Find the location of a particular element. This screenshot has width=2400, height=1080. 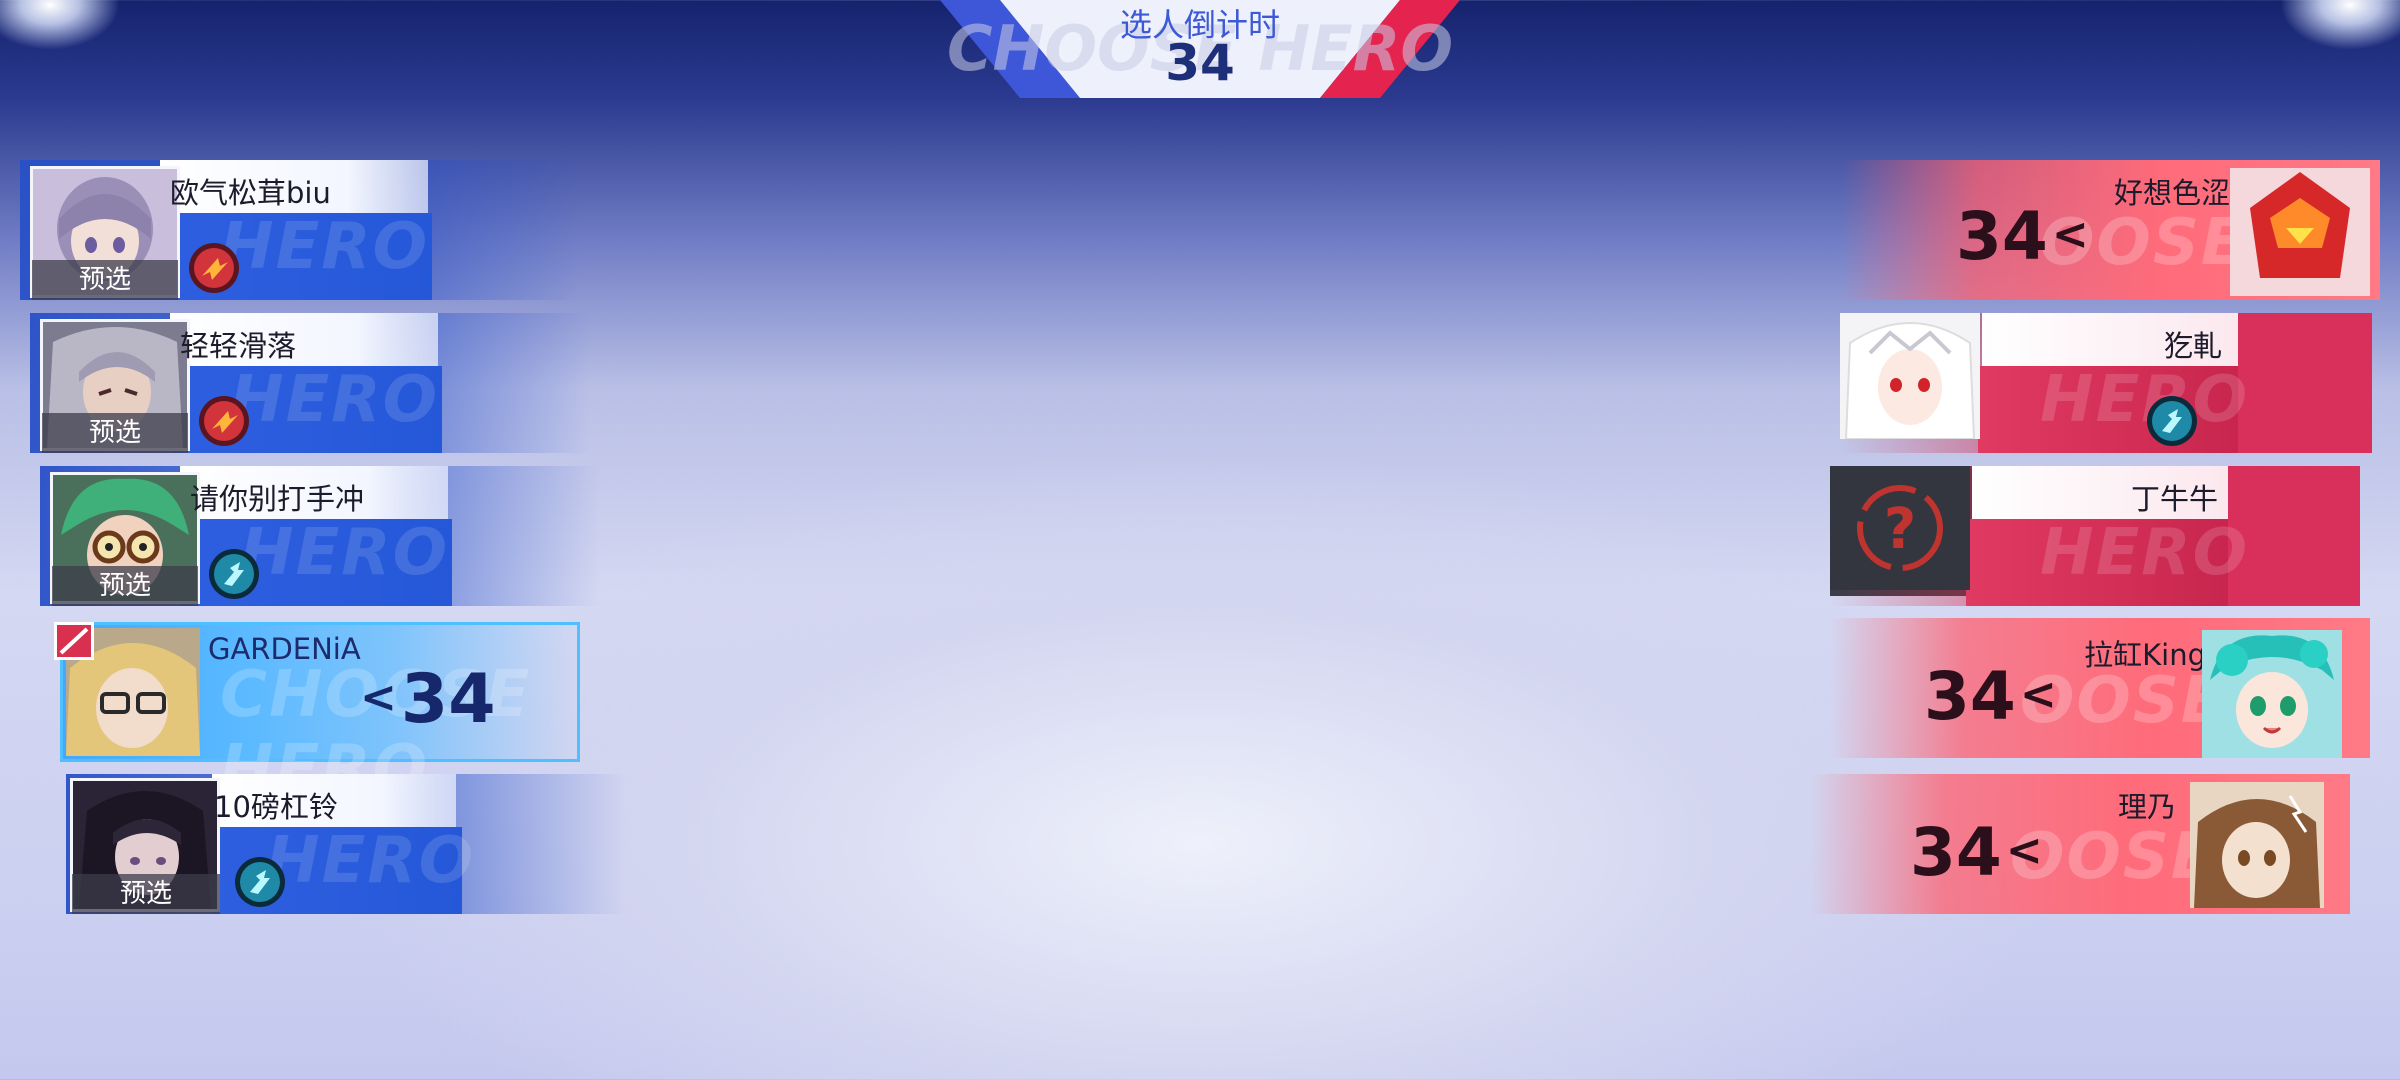

player-name: 拉缸King is located at coordinates (2145, 655).